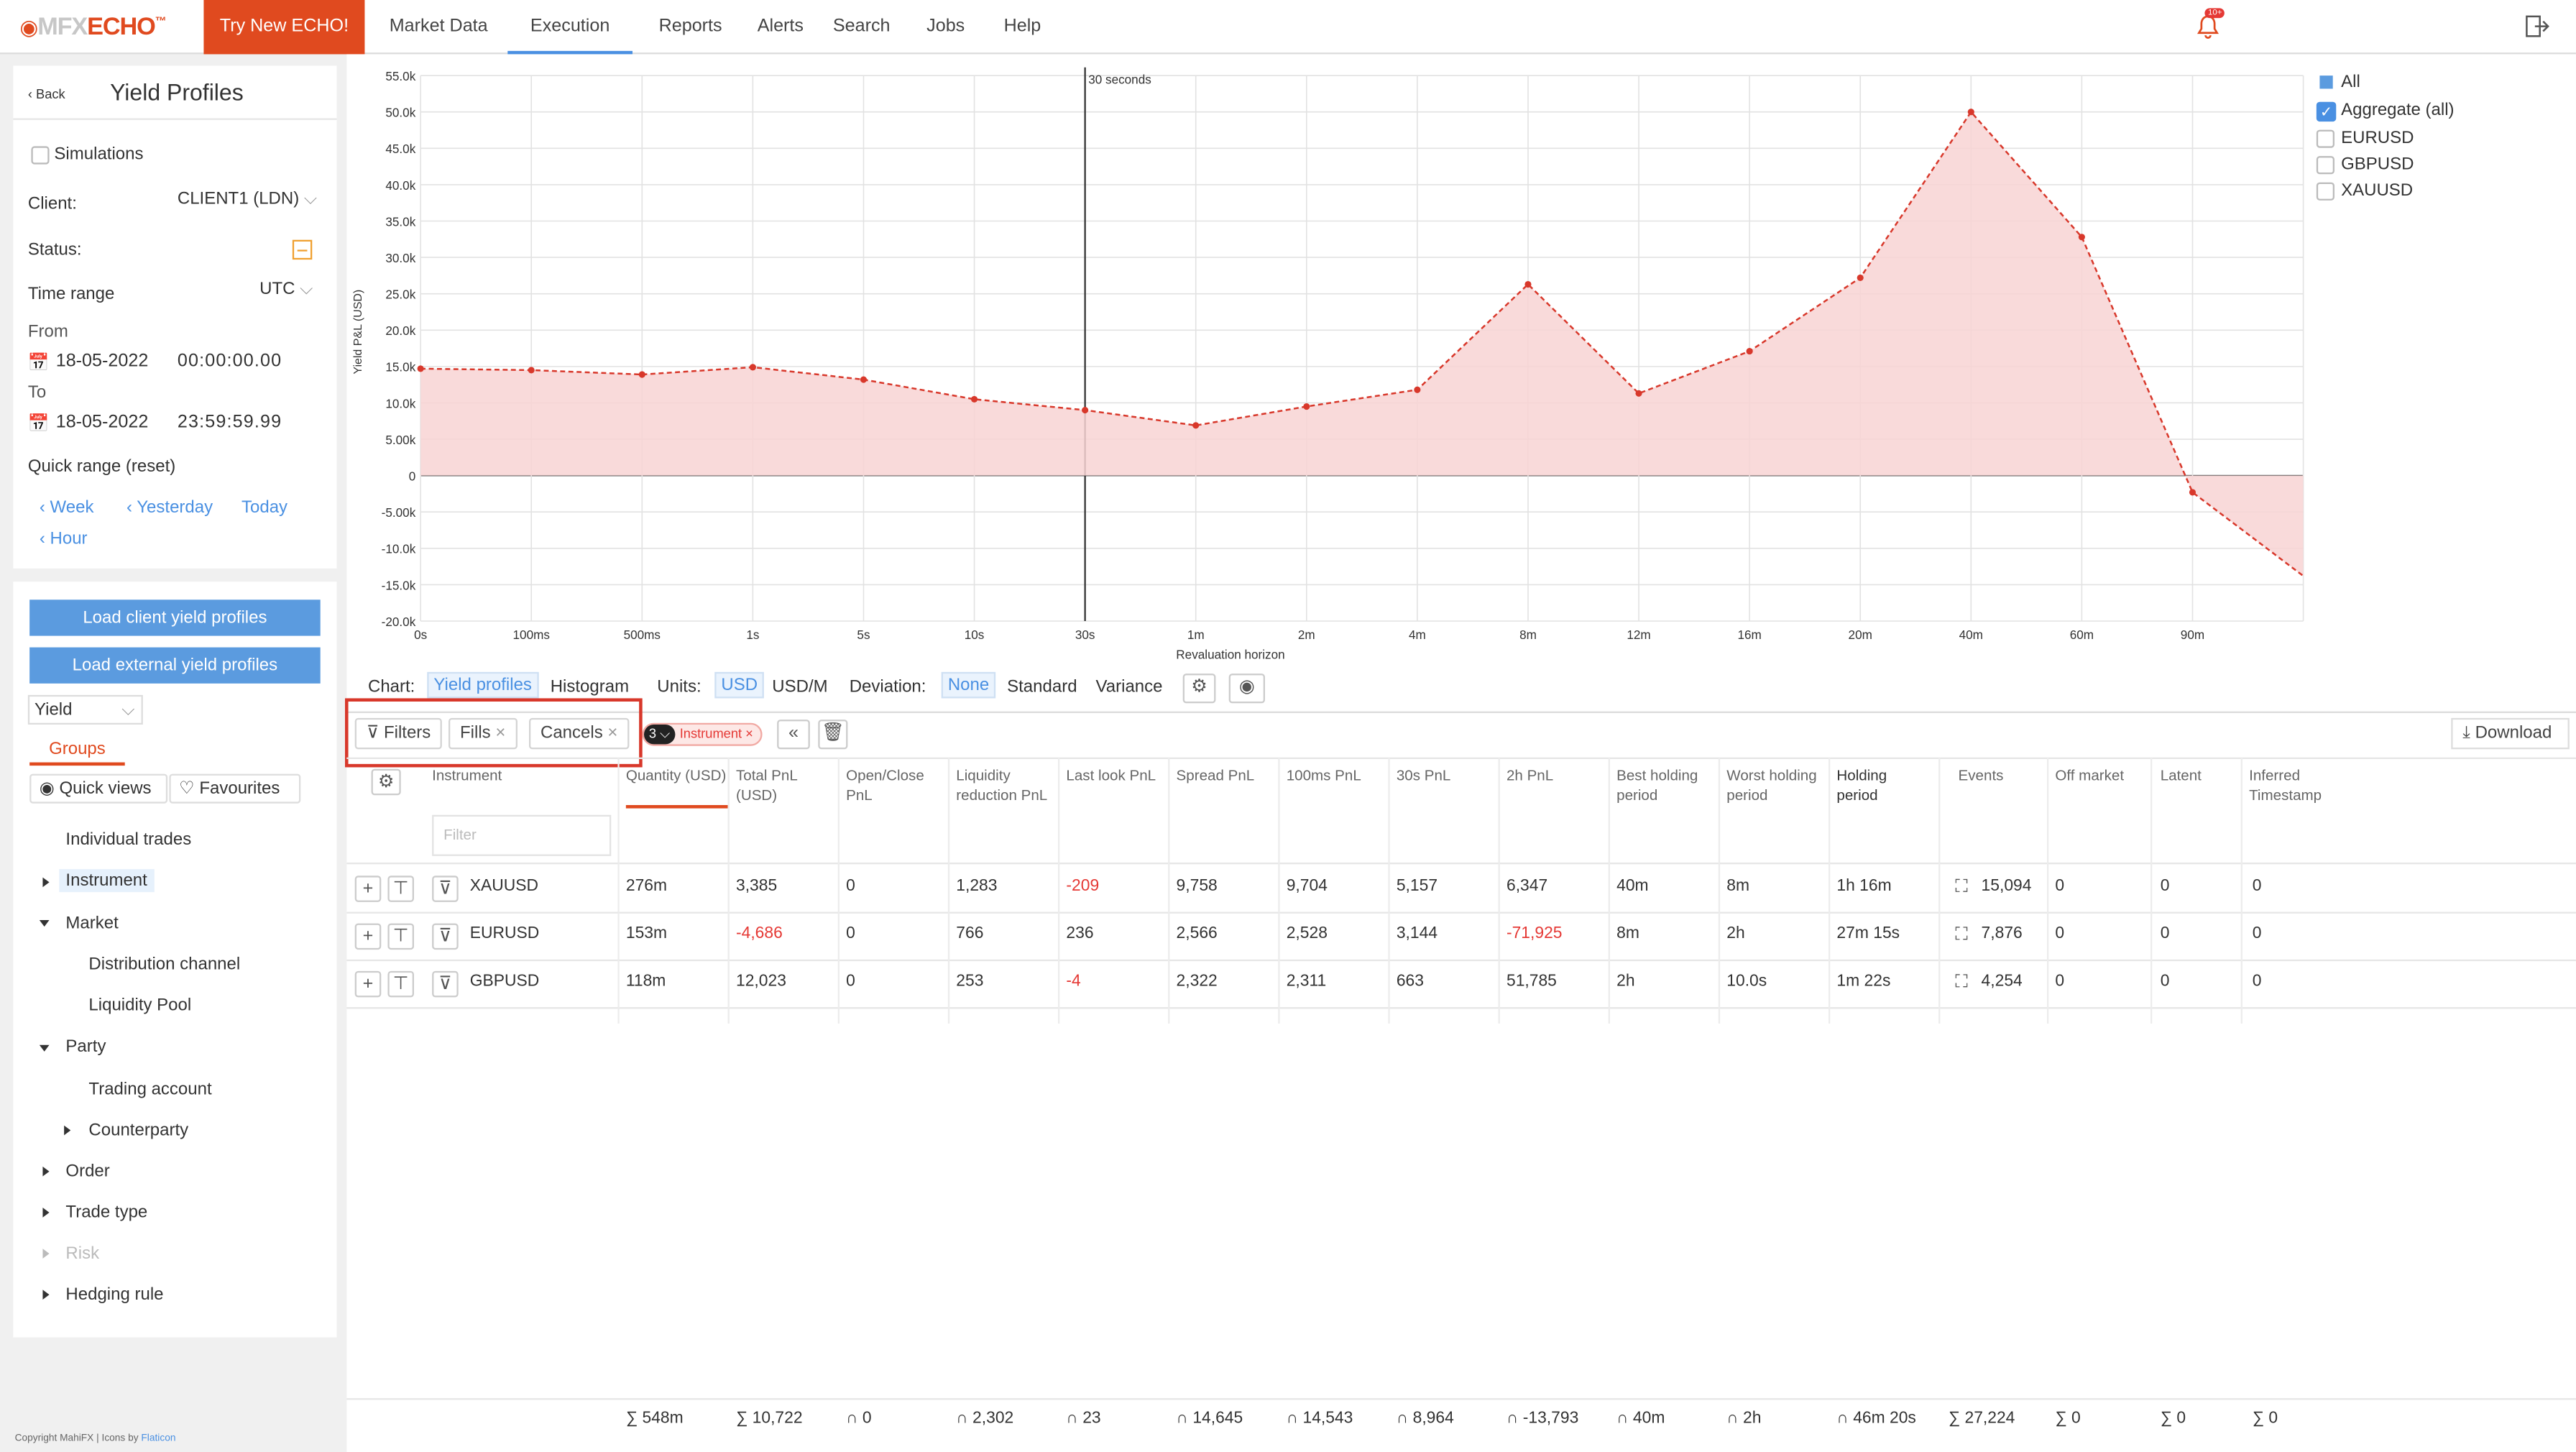  What do you see at coordinates (2089, 775) in the screenshot?
I see `col-header-off-market: Off market` at bounding box center [2089, 775].